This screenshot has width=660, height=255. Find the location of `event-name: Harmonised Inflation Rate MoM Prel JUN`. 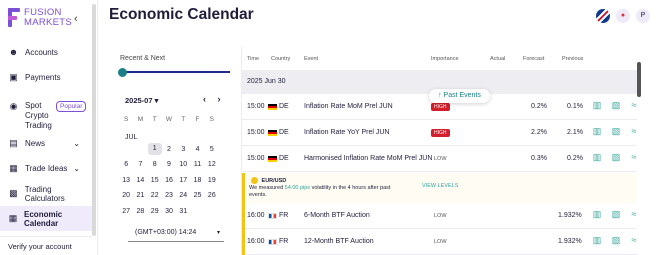

event-name: Harmonised Inflation Rate MoM Prel JUN is located at coordinates (368, 158).